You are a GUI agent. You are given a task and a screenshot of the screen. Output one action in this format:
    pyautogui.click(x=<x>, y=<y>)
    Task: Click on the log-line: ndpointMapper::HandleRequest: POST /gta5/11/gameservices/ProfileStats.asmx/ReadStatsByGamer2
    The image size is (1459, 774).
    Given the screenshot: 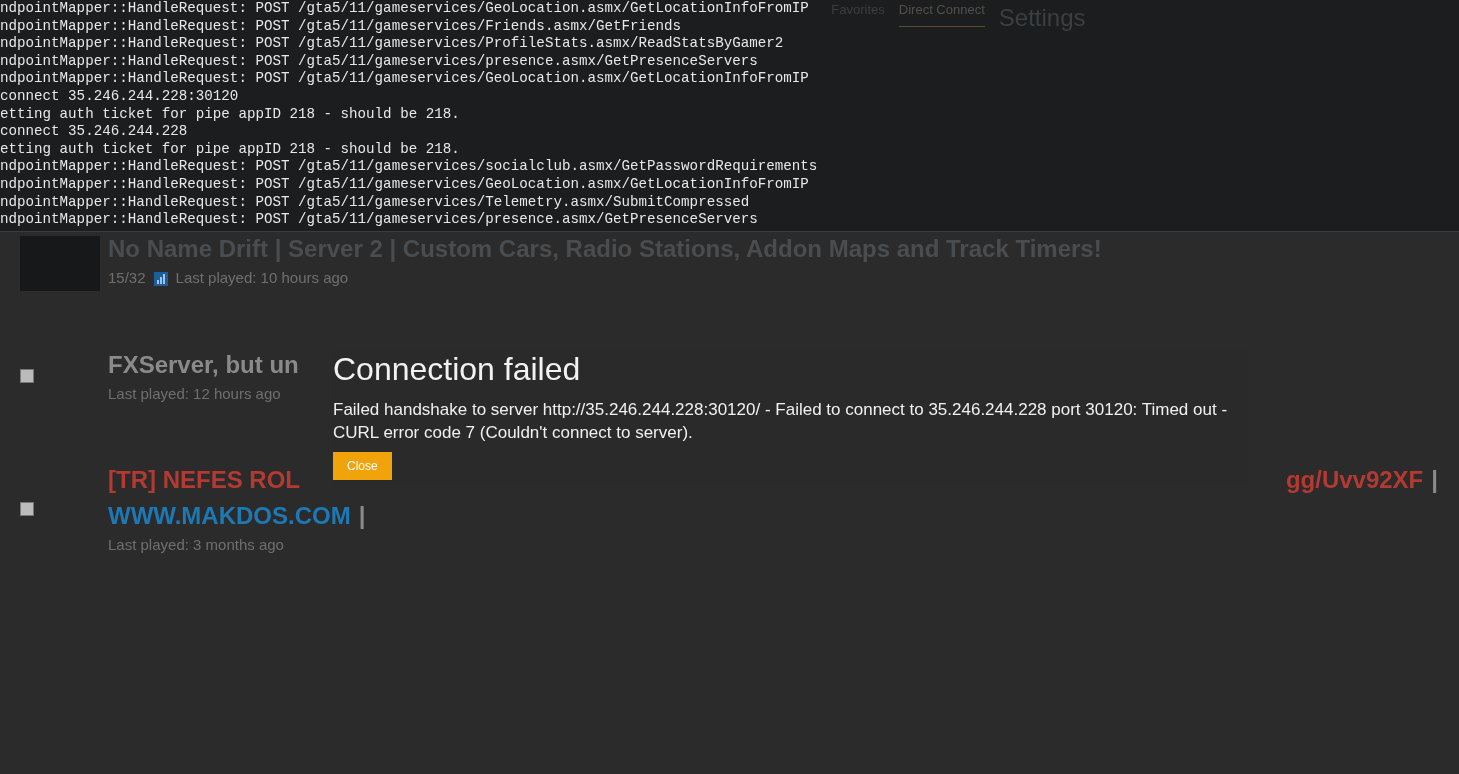 What is the action you would take?
    pyautogui.click(x=392, y=44)
    